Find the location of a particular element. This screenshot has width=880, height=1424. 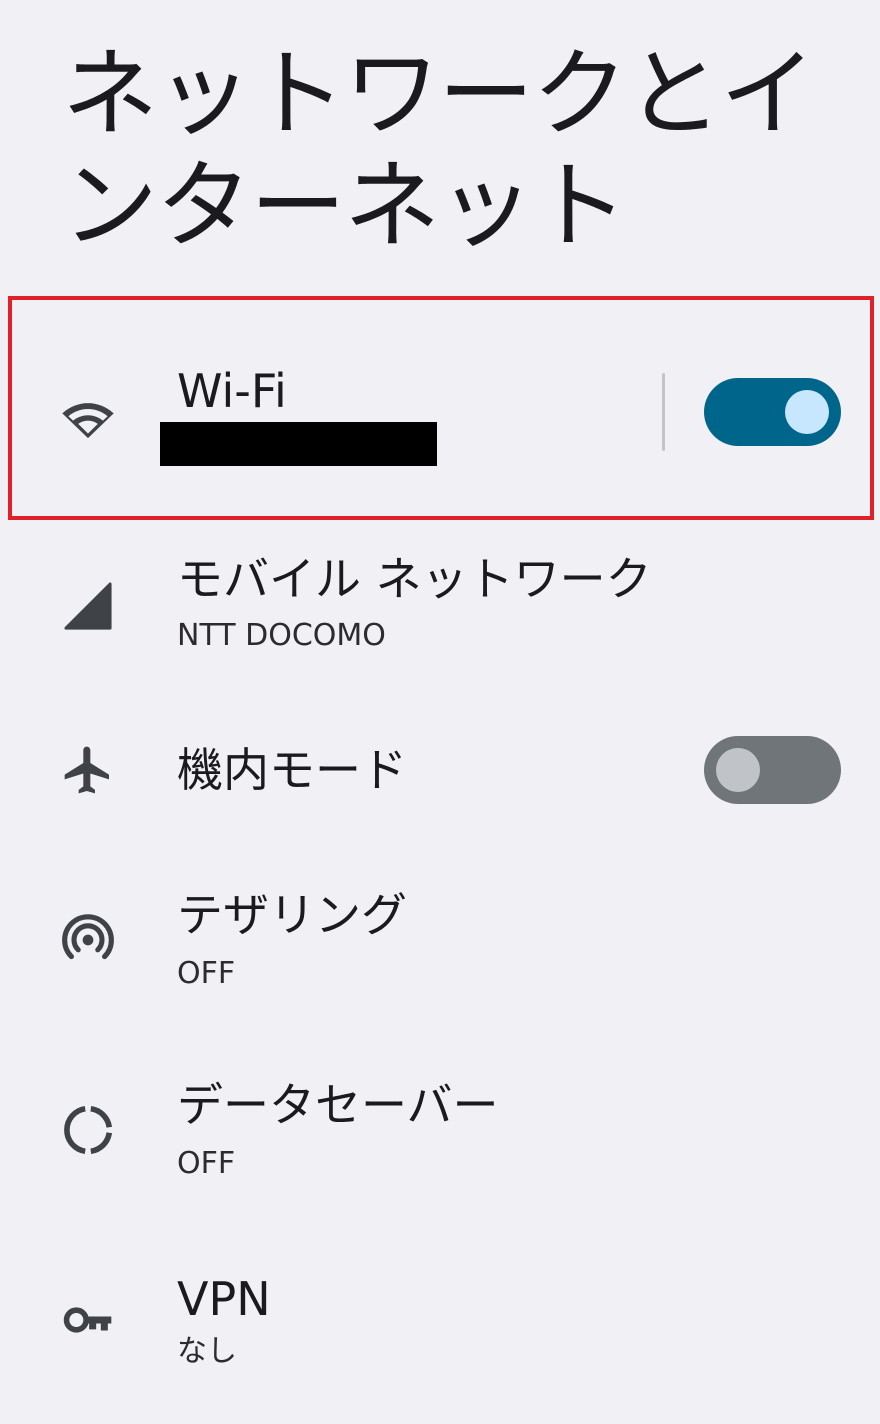

toggle-knob is located at coordinates (738, 770).